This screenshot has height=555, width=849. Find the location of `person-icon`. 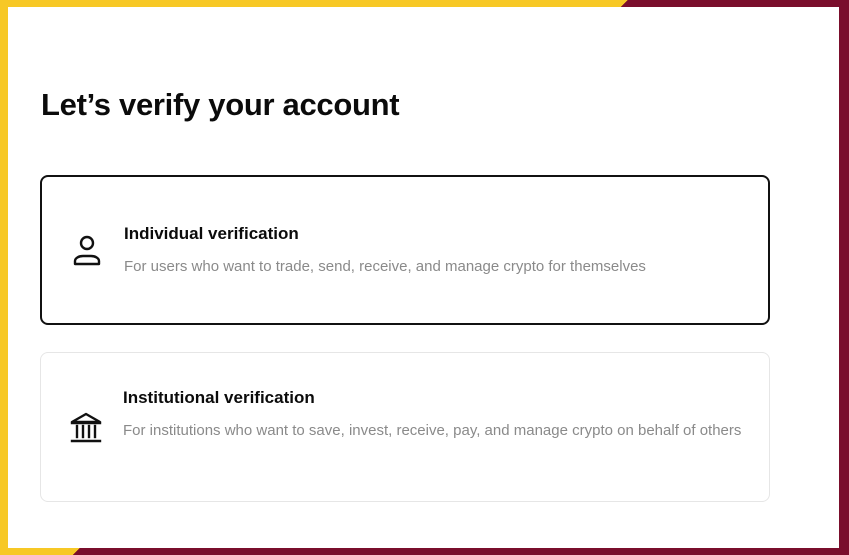

person-icon is located at coordinates (87, 250).